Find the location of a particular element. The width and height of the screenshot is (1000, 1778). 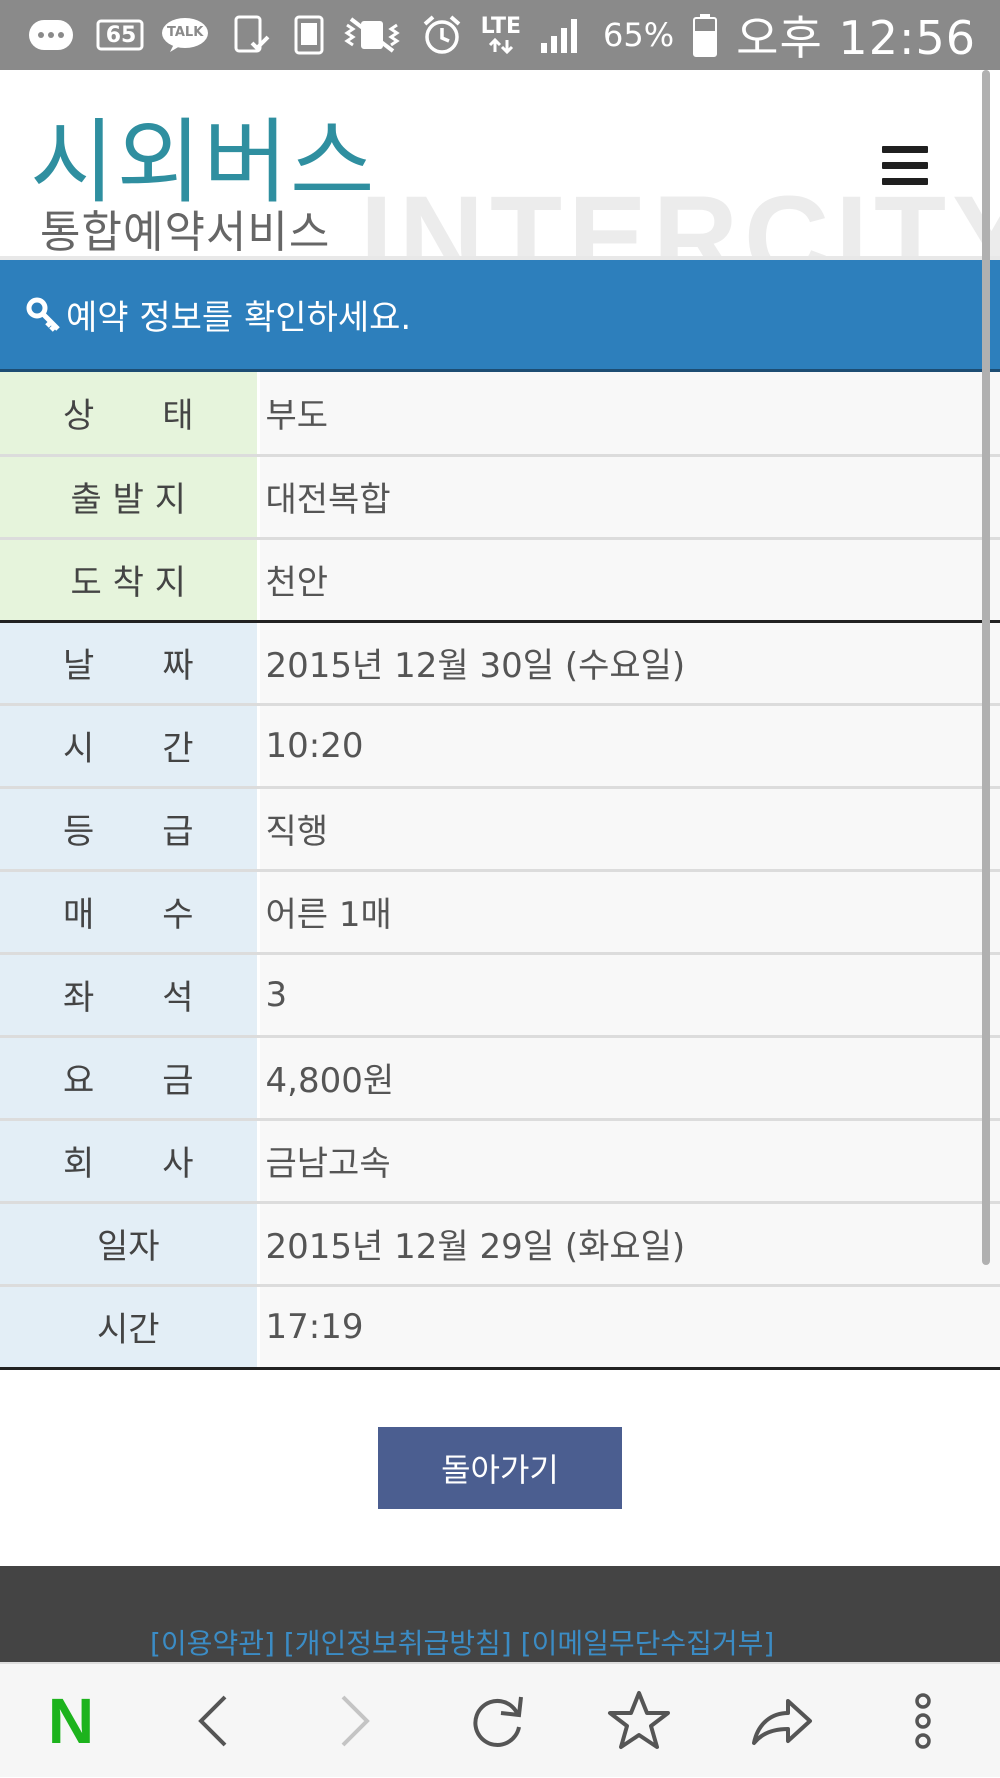

back-nav-button is located at coordinates (213, 1720).